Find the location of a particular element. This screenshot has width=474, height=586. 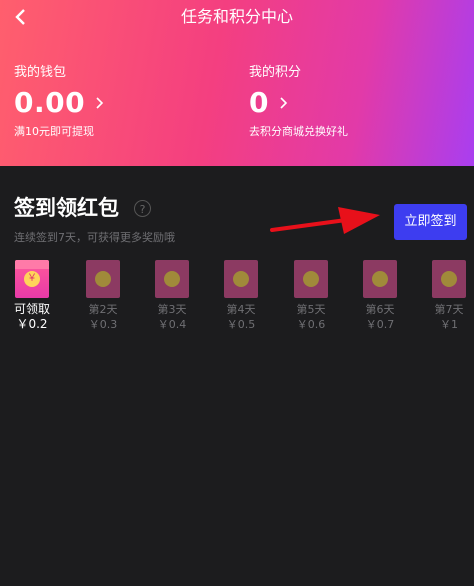

red-envelope-icon: ￥ is located at coordinates (32, 279).